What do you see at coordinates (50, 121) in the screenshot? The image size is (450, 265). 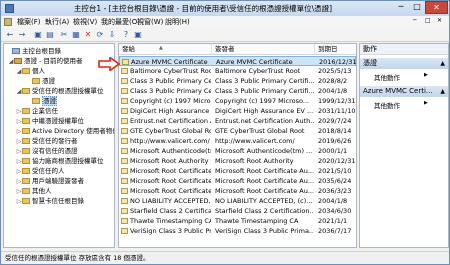 I see `tree-node-intermediate-ca: ▷ 中繼憑證授權單位` at bounding box center [50, 121].